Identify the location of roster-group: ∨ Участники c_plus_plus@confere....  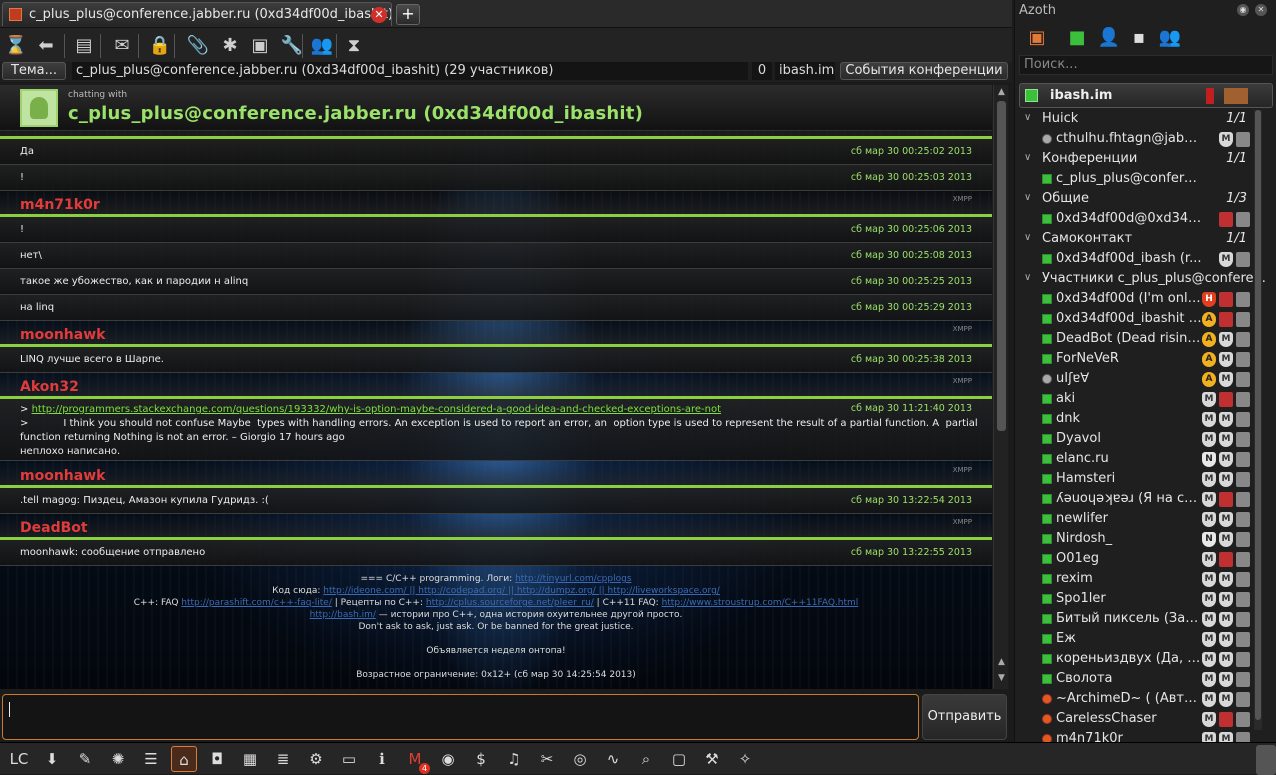
(1140, 280).